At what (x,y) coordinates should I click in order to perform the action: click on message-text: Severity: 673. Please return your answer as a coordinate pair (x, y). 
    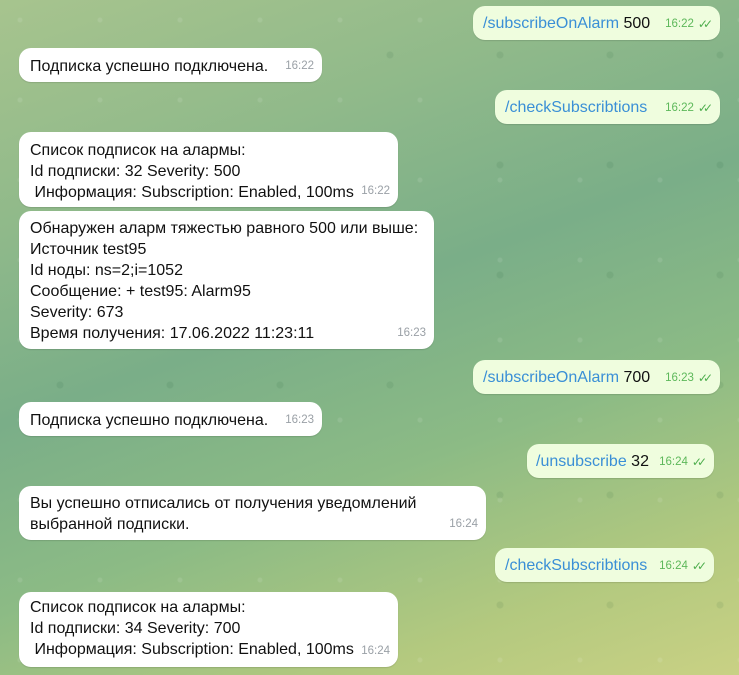
    Looking at the image, I should click on (77, 312).